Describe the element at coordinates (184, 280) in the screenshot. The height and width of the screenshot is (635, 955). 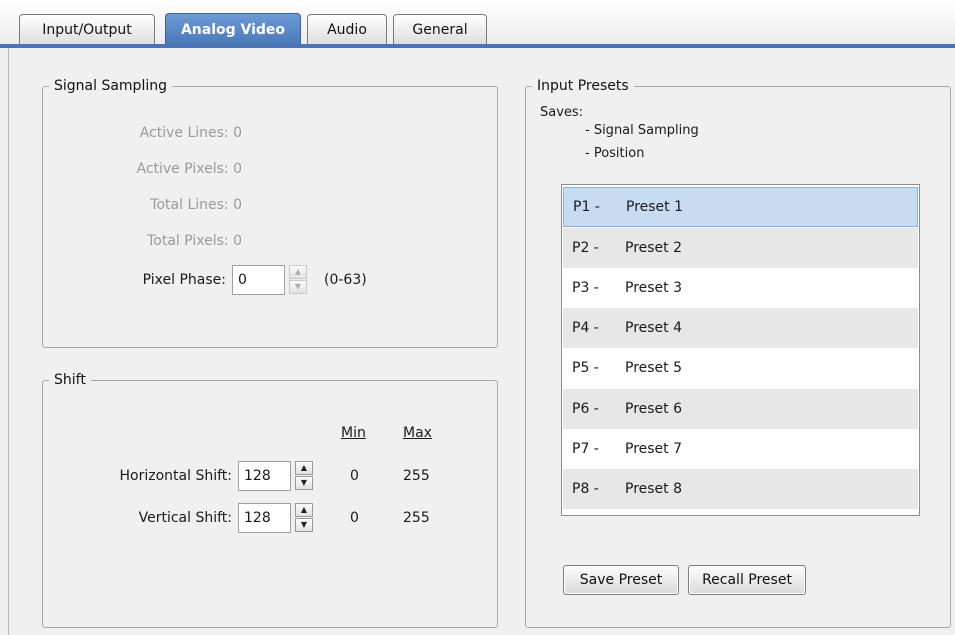
I see `pixel-phase-label: Pixel Phase:` at that location.